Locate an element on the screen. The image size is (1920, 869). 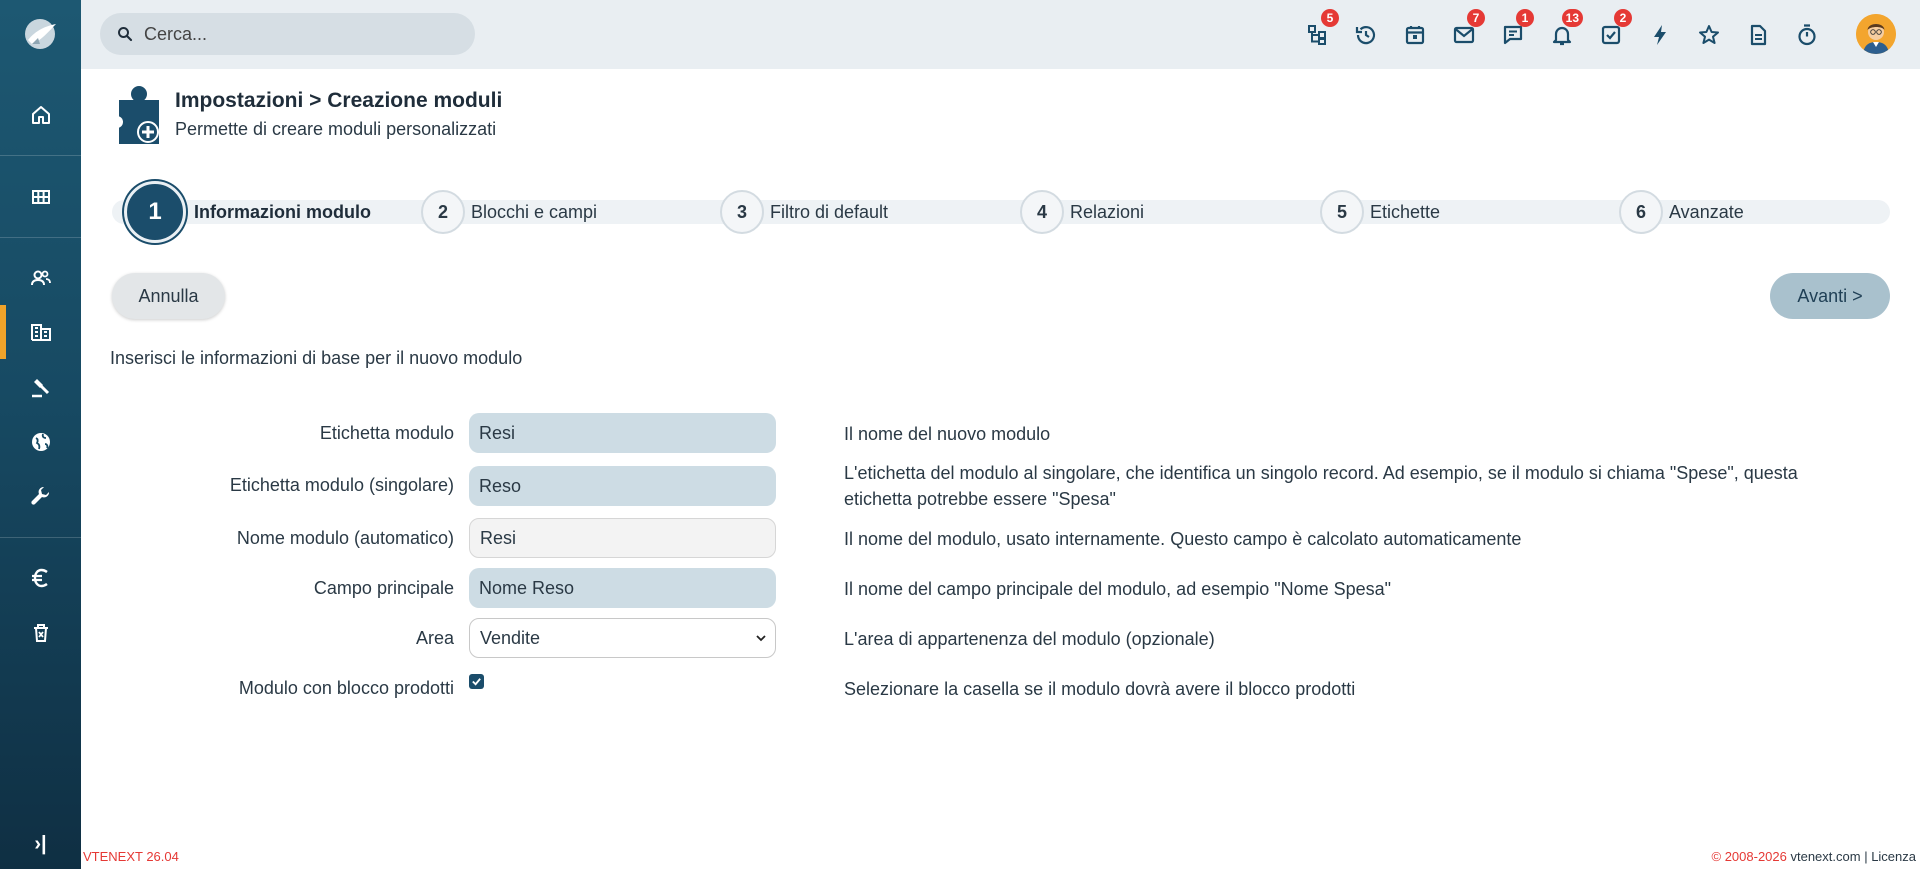
main-field-input is located at coordinates (622, 588).